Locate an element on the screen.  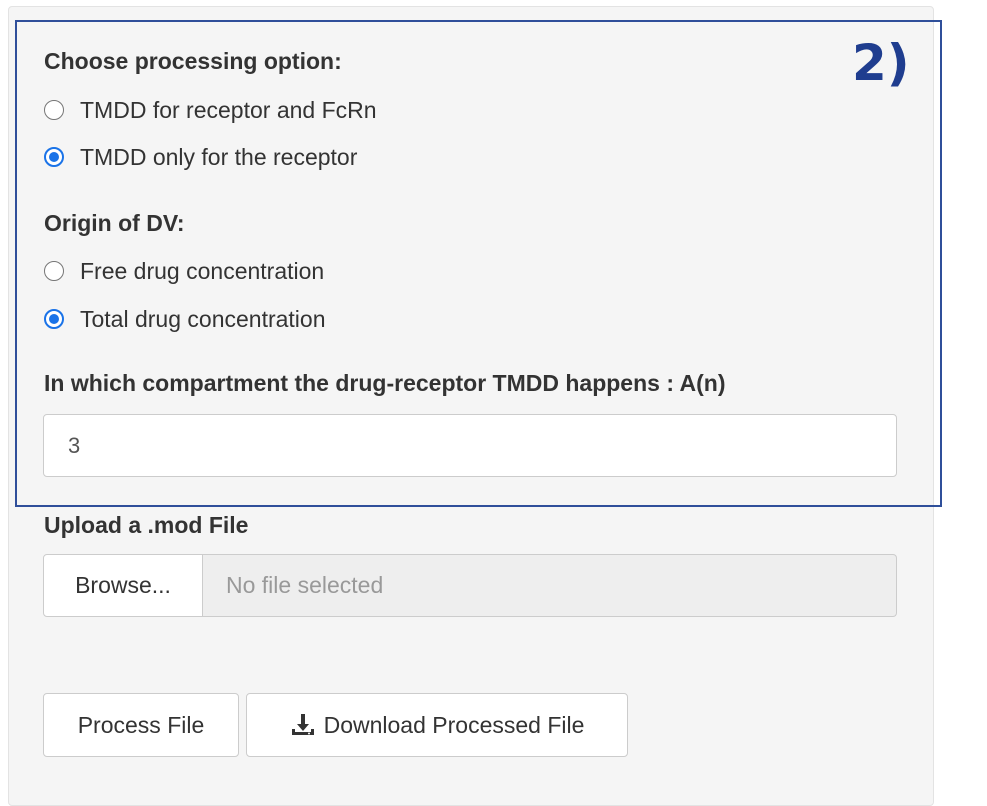
radio-tmdd-receptor-fcrn: TMDD for receptor and FcRn is located at coordinates (210, 110).